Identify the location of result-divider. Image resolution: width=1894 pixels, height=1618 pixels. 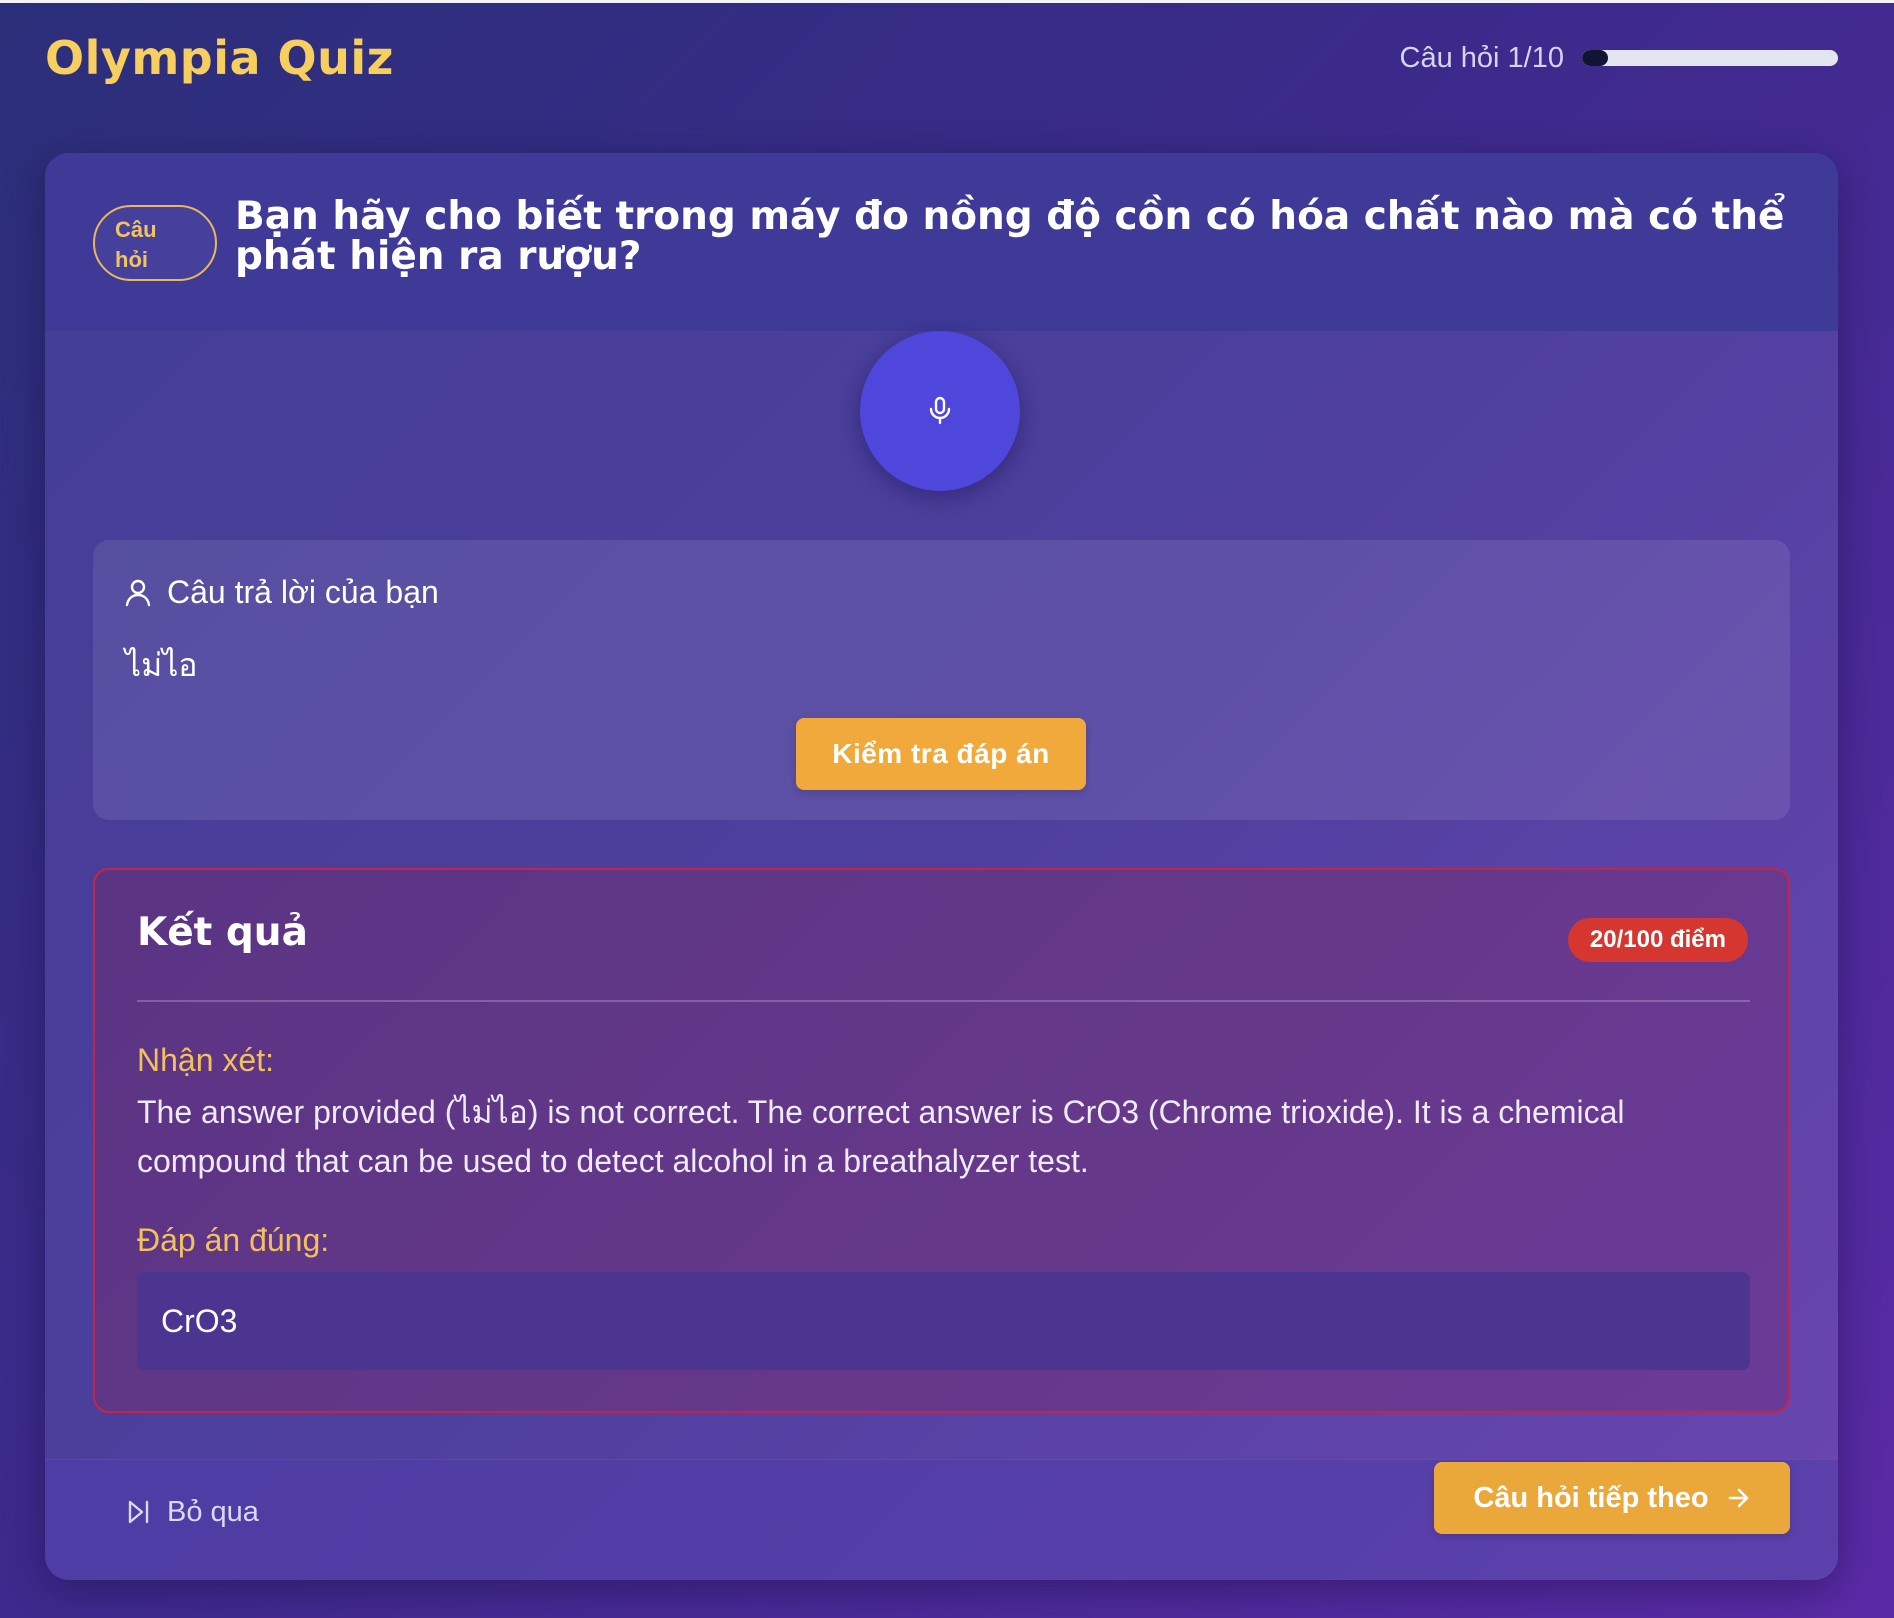
(943, 1001).